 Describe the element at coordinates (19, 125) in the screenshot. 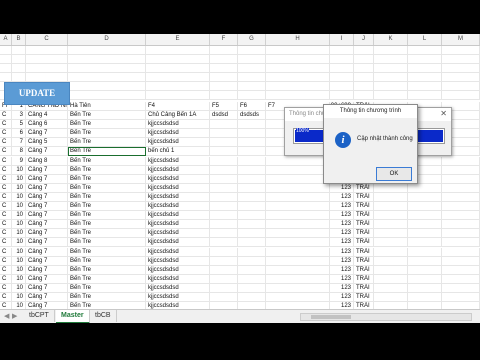

I see `cell: 5` at that location.